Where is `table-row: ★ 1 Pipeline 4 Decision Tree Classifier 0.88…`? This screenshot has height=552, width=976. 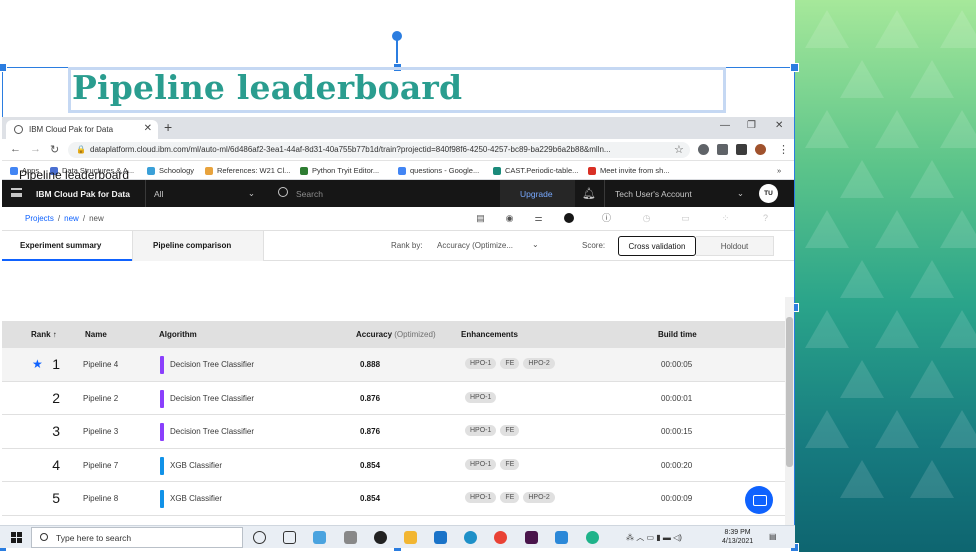
table-row: ★ 1 Pipeline 4 Decision Tree Classifier 0.88… is located at coordinates (393, 365).